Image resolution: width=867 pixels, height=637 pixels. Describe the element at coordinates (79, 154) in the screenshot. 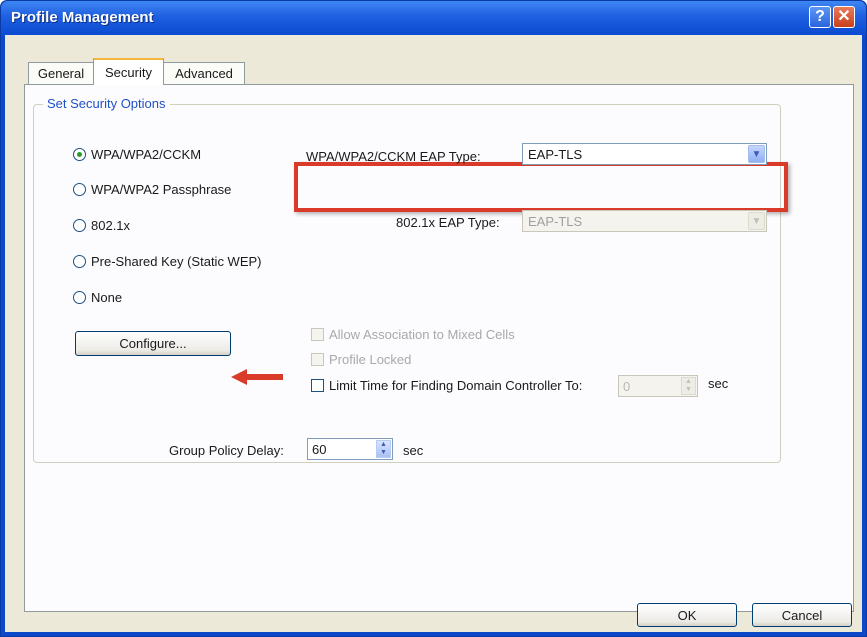

I see `radio-button-selected-icon` at that location.